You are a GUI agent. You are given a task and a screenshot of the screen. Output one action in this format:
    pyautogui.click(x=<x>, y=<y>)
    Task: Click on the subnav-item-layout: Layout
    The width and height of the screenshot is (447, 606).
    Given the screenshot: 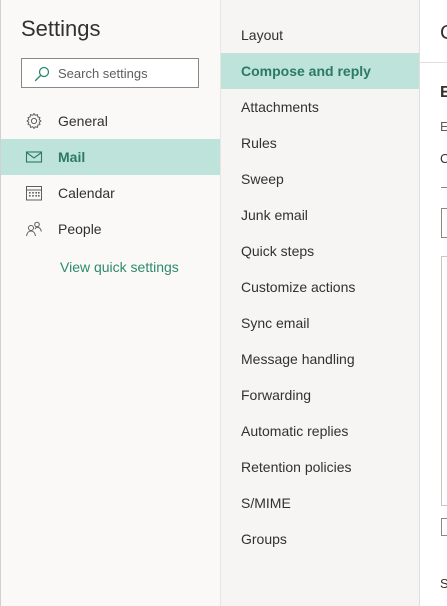 What is the action you would take?
    pyautogui.click(x=320, y=35)
    